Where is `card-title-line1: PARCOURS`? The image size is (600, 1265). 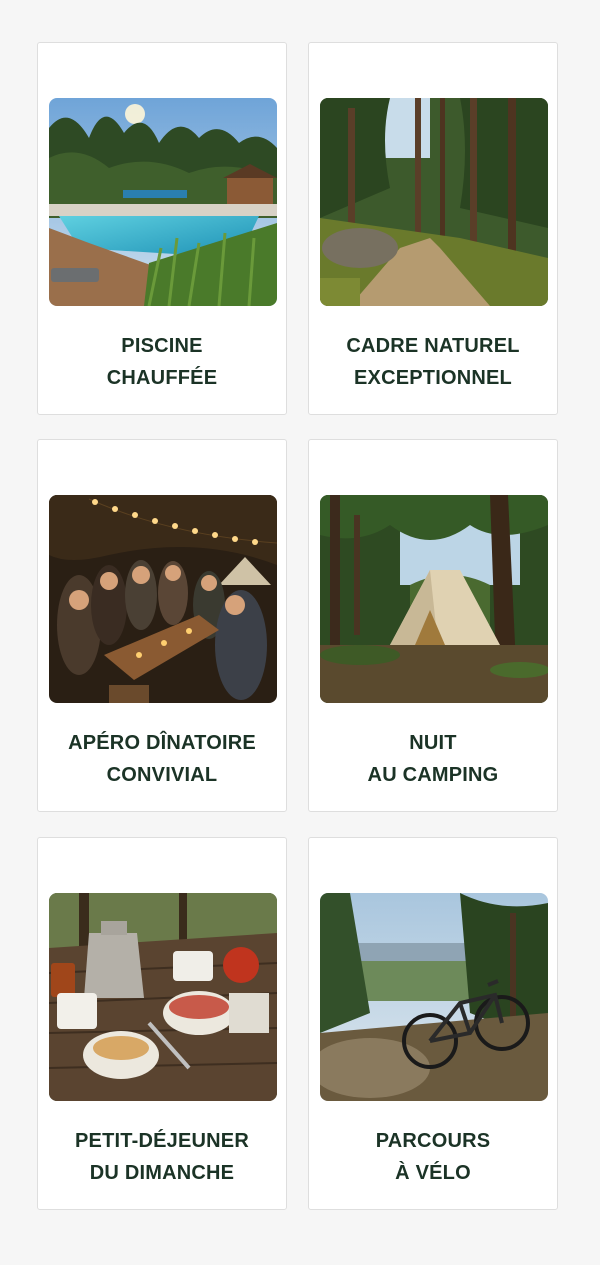
card-title-line1: PARCOURS is located at coordinates (433, 1141).